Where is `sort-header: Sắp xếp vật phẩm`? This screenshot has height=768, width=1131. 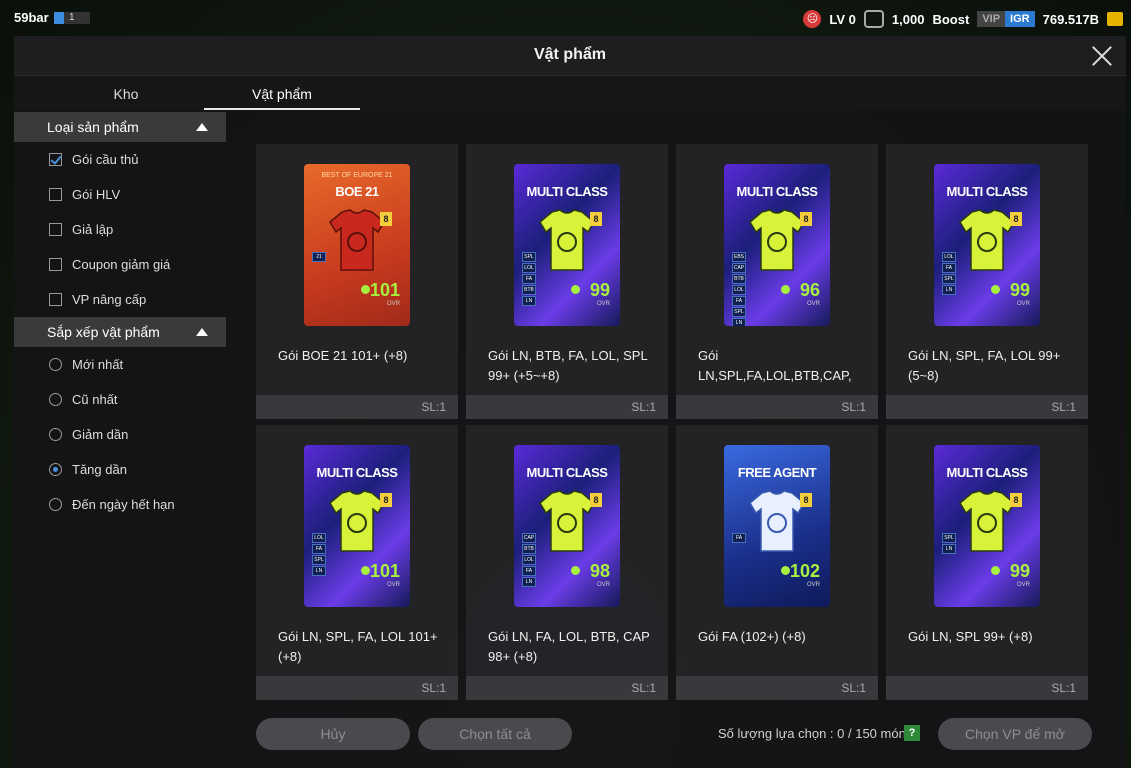
sort-header: Sắp xếp vật phẩm is located at coordinates (120, 332).